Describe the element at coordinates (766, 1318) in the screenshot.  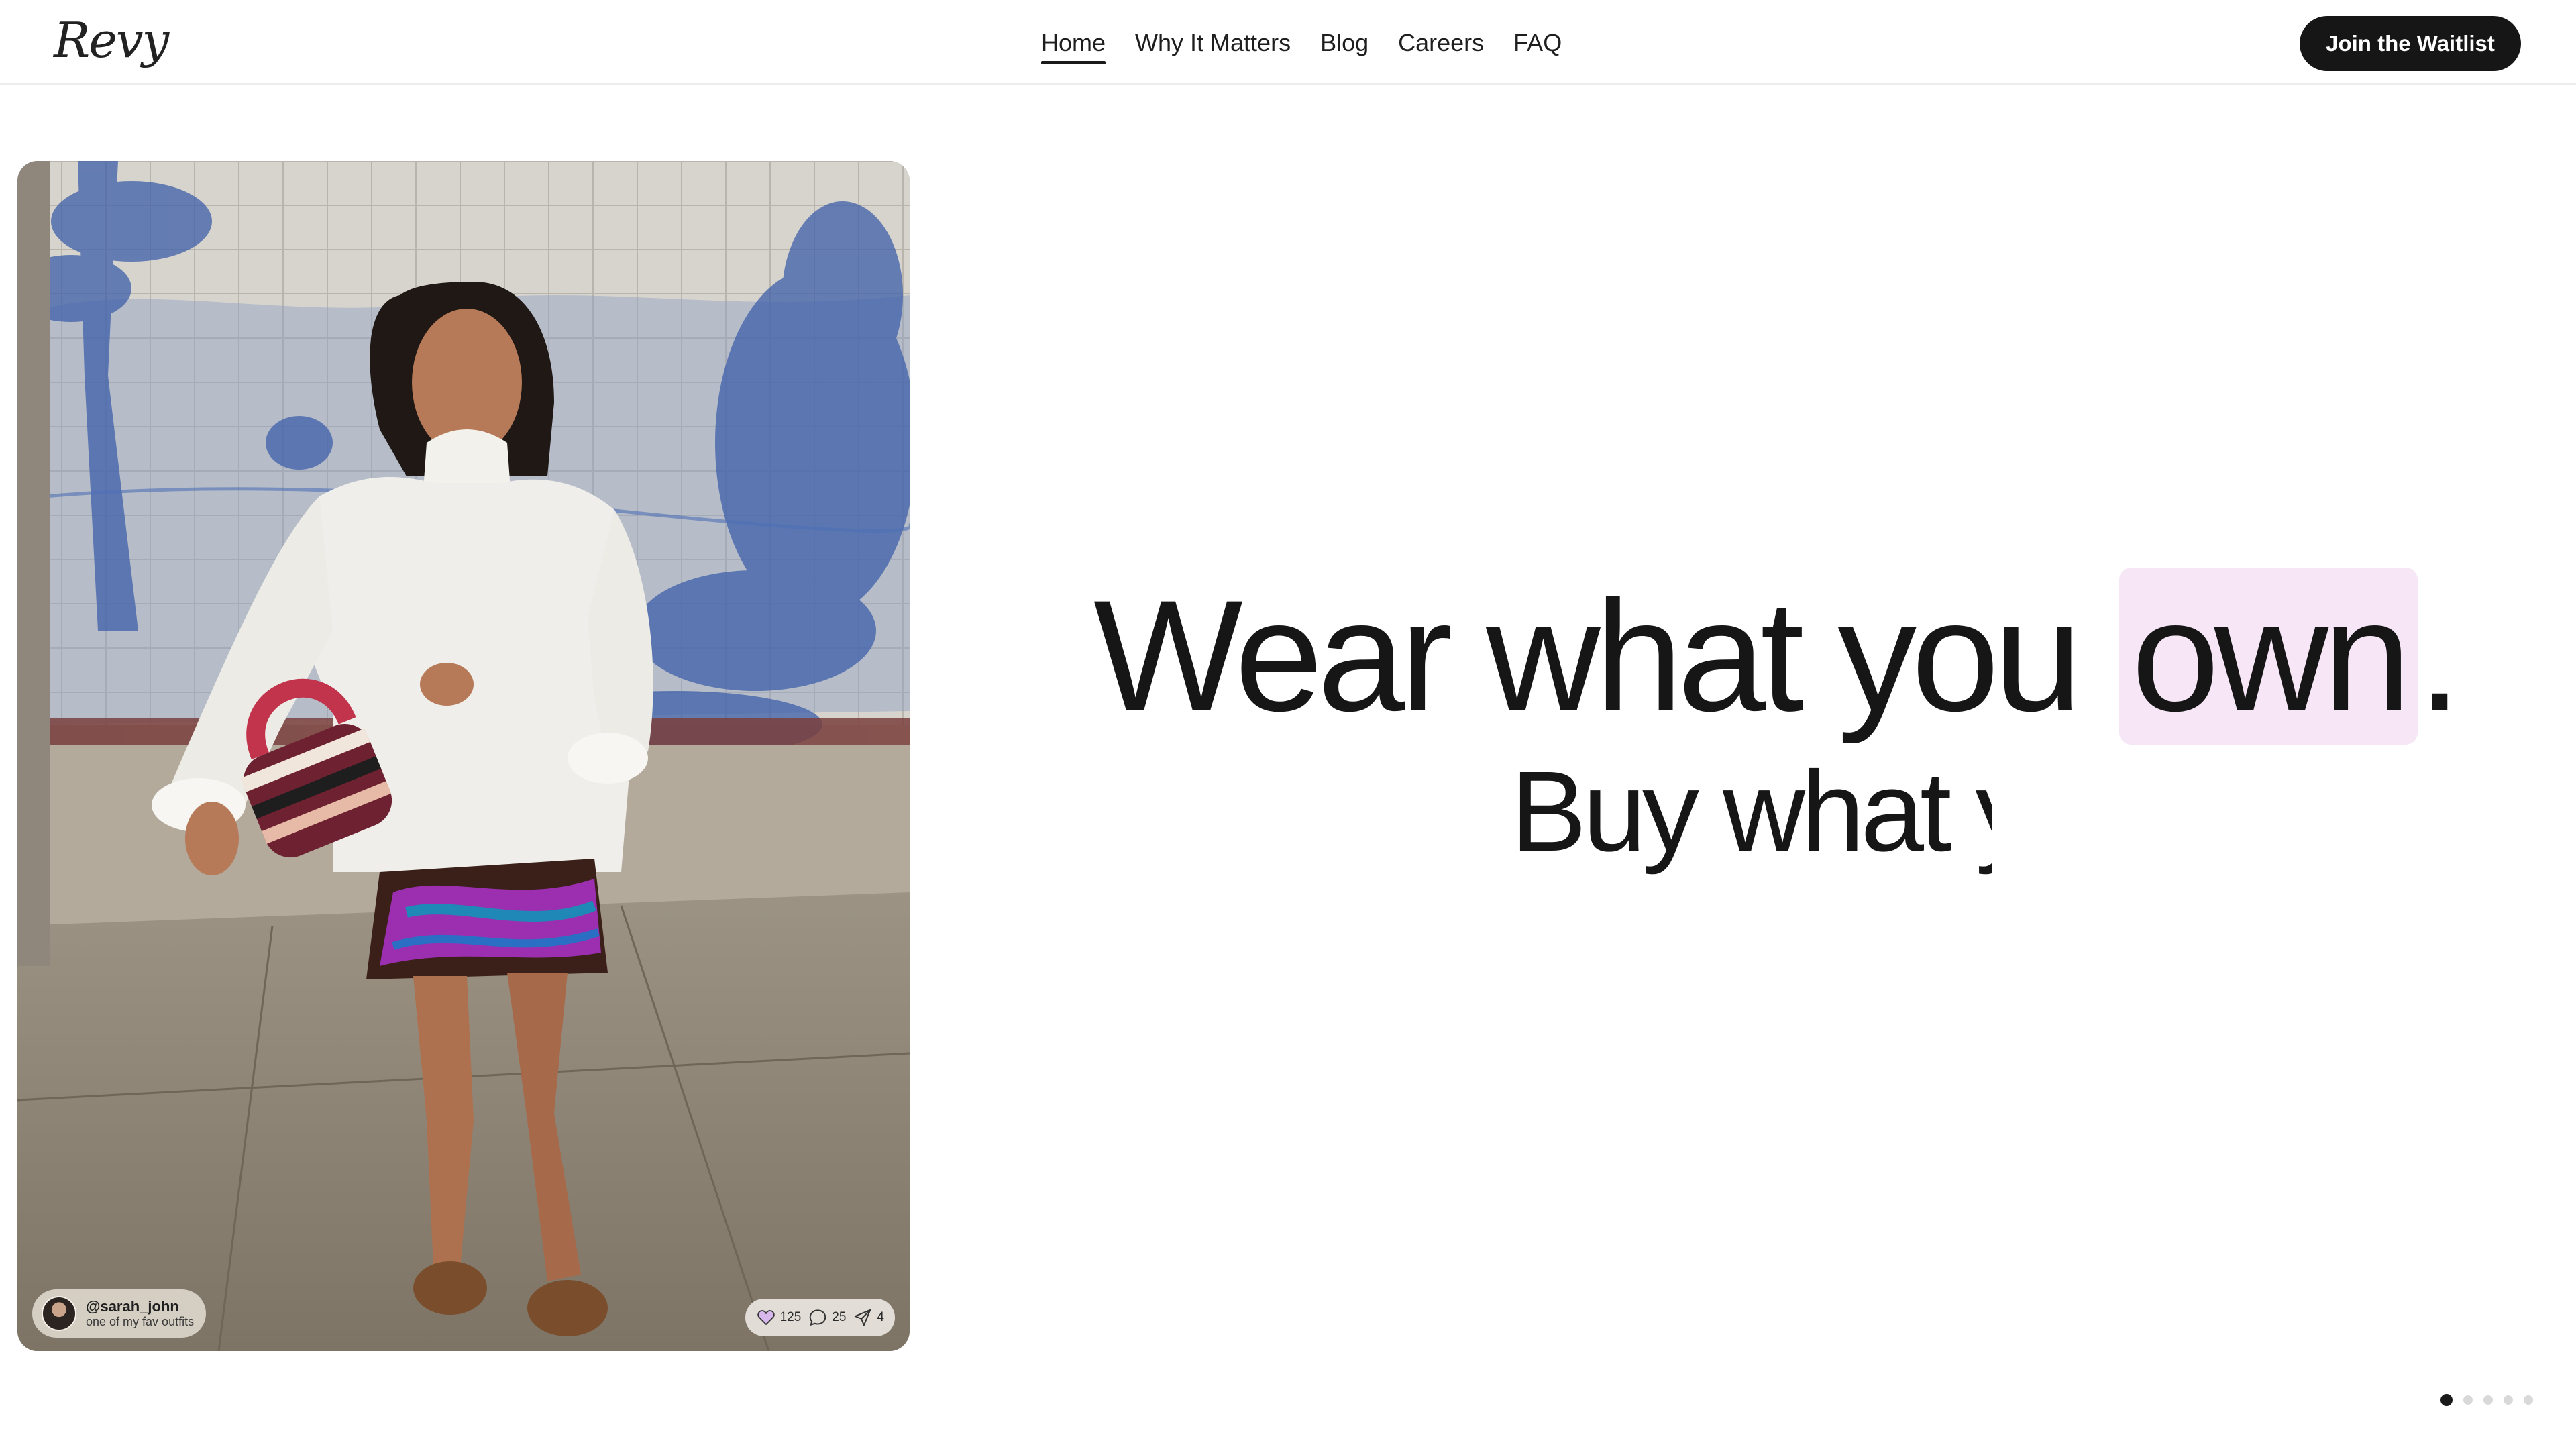
I see `heart-icon` at that location.